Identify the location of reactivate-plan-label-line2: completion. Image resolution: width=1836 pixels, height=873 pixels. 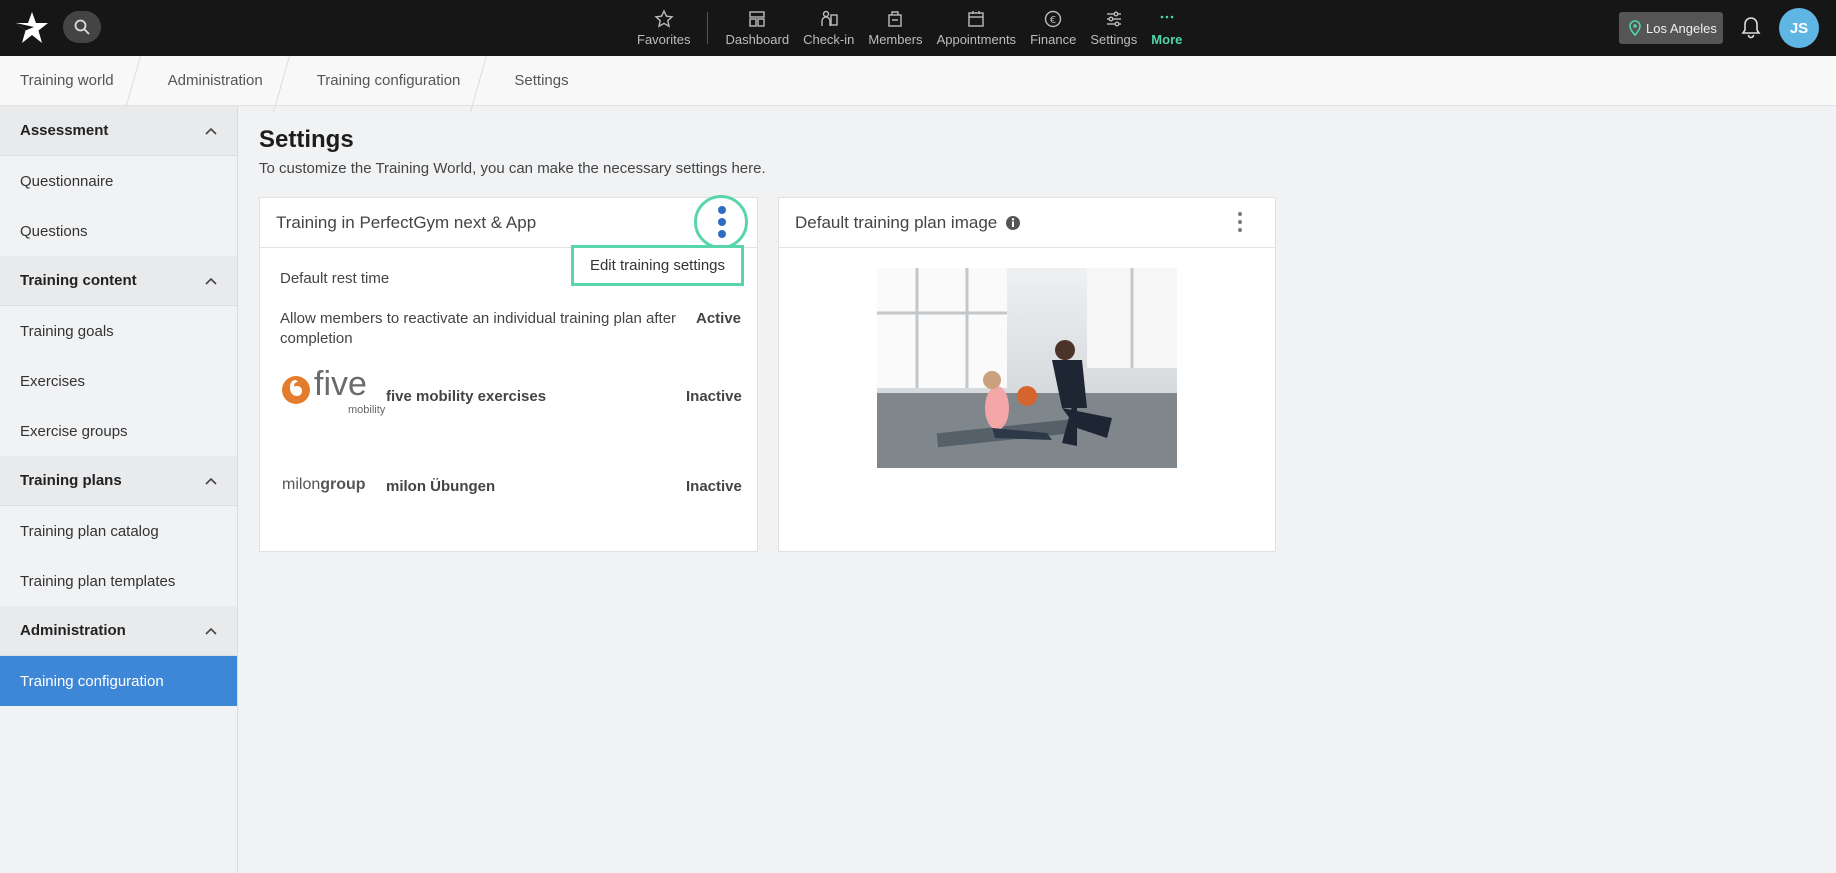
(316, 338).